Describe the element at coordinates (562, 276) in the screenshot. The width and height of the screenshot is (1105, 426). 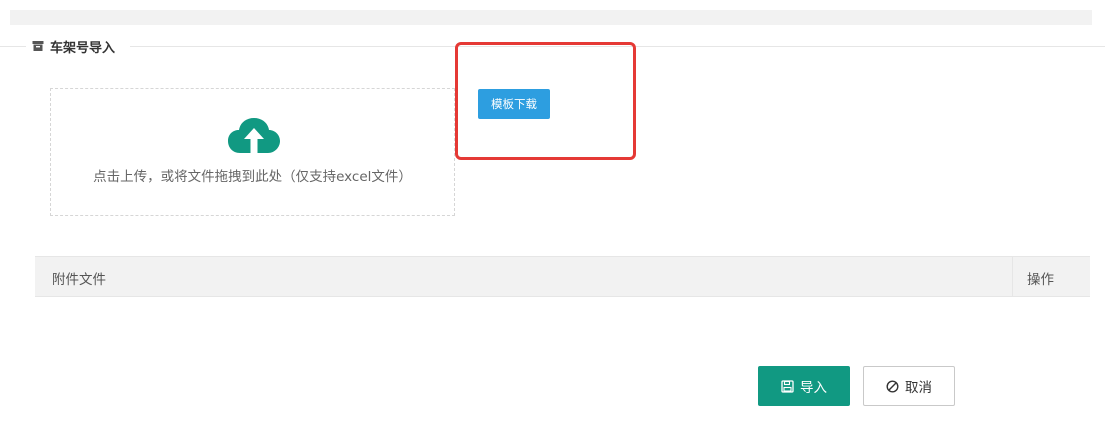
I see `table-header: 附件文件 操作` at that location.